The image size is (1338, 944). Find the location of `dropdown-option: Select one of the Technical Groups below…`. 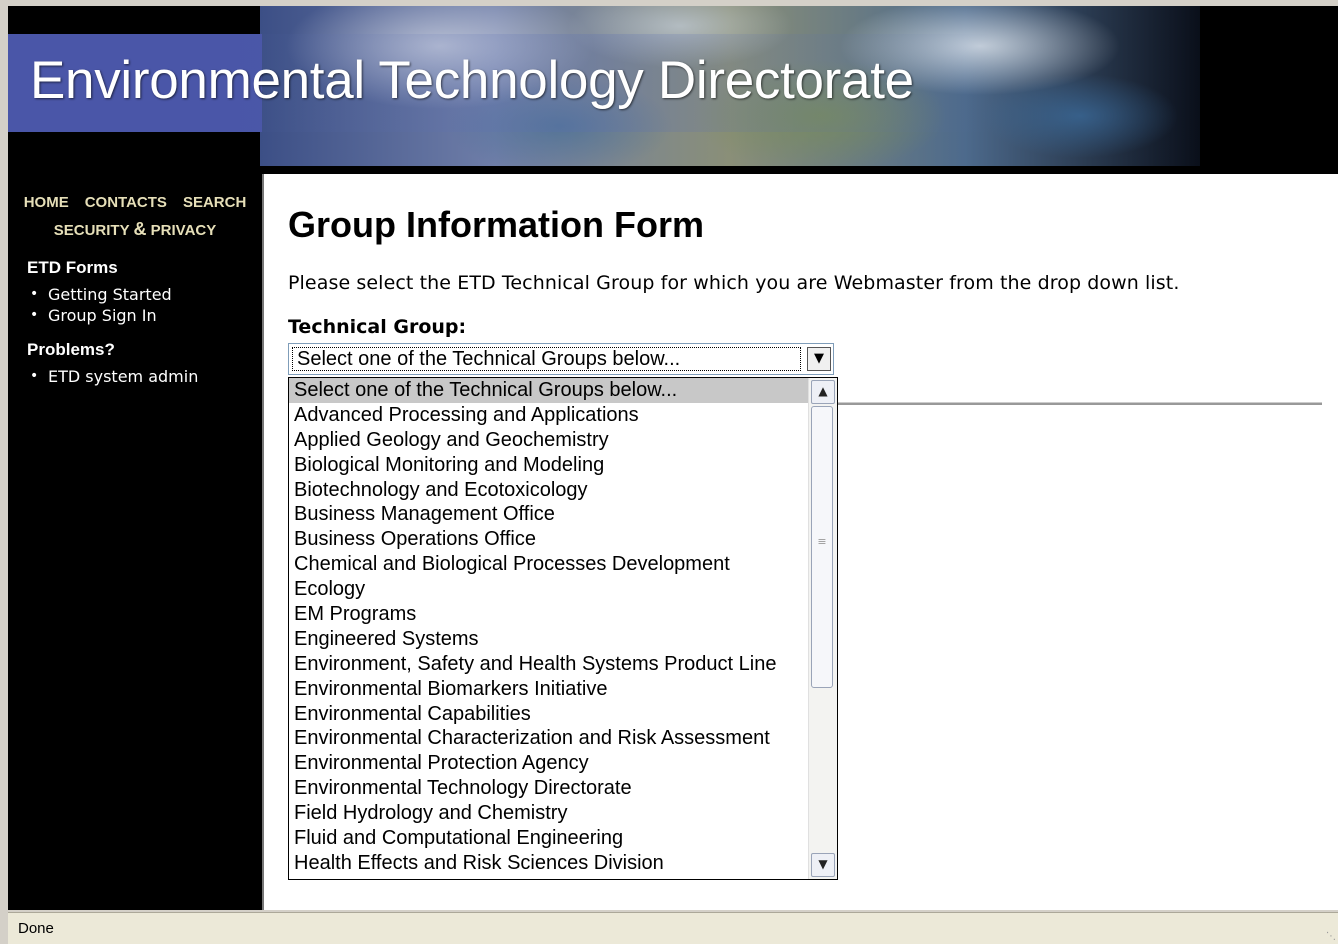

dropdown-option: Select one of the Technical Groups below… is located at coordinates (549, 390).